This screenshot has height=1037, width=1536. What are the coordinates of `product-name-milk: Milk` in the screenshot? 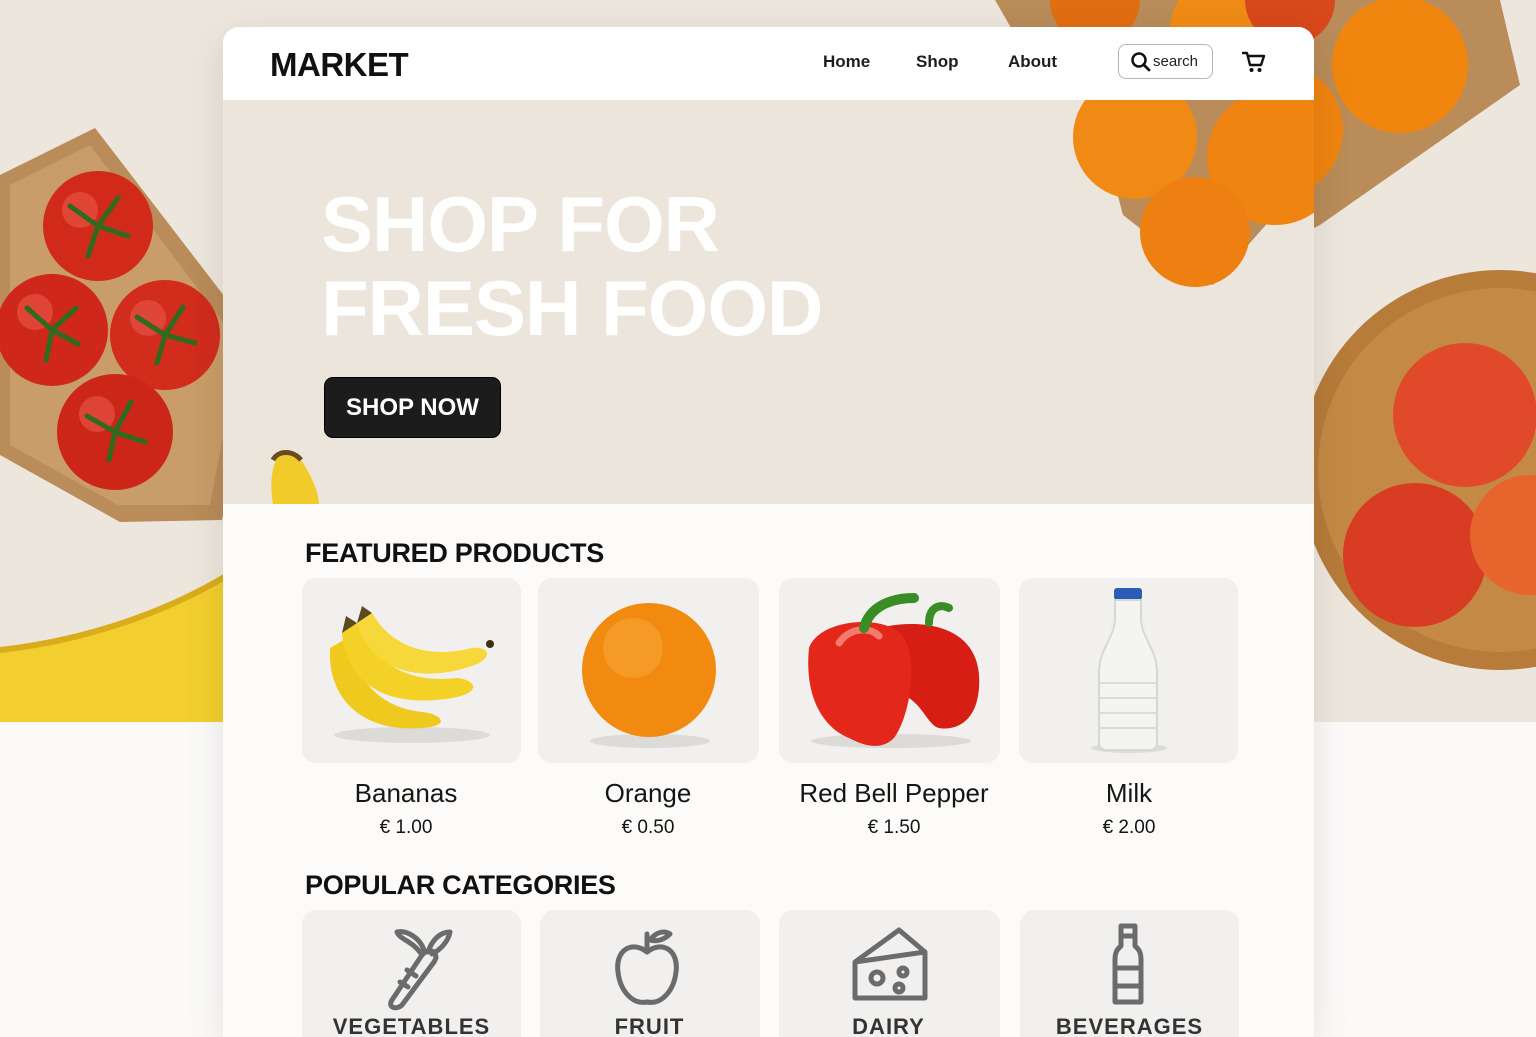 It's located at (1129, 793).